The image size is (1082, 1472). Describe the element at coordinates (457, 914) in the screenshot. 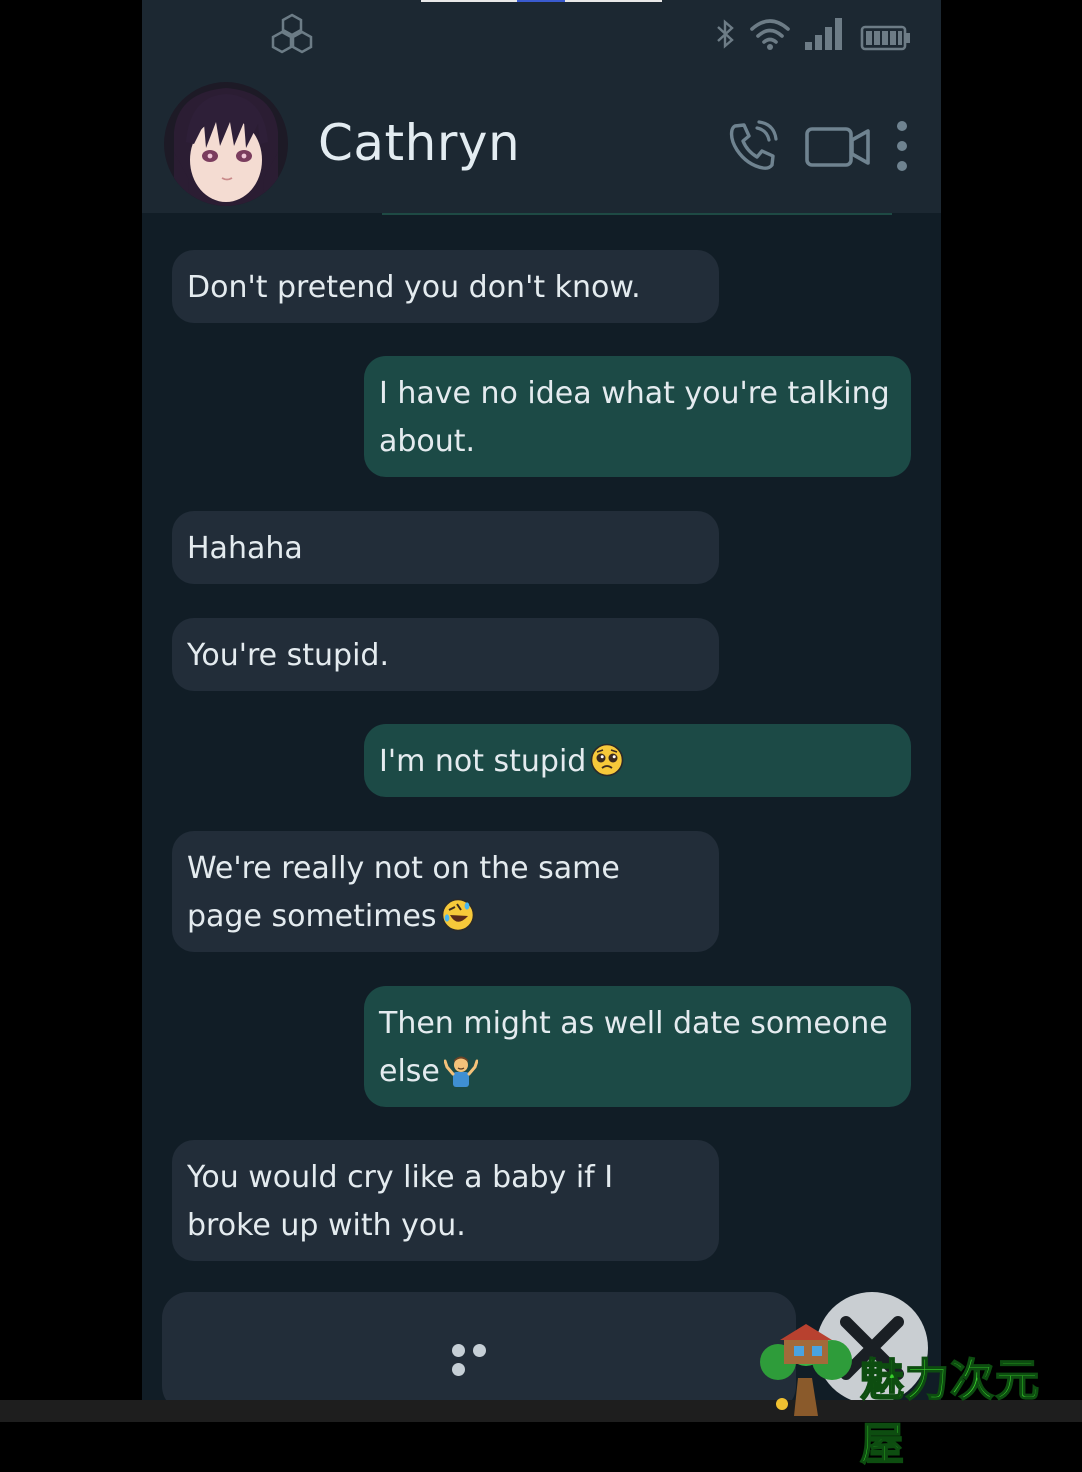

I see `rolling-laughing-emoji` at that location.